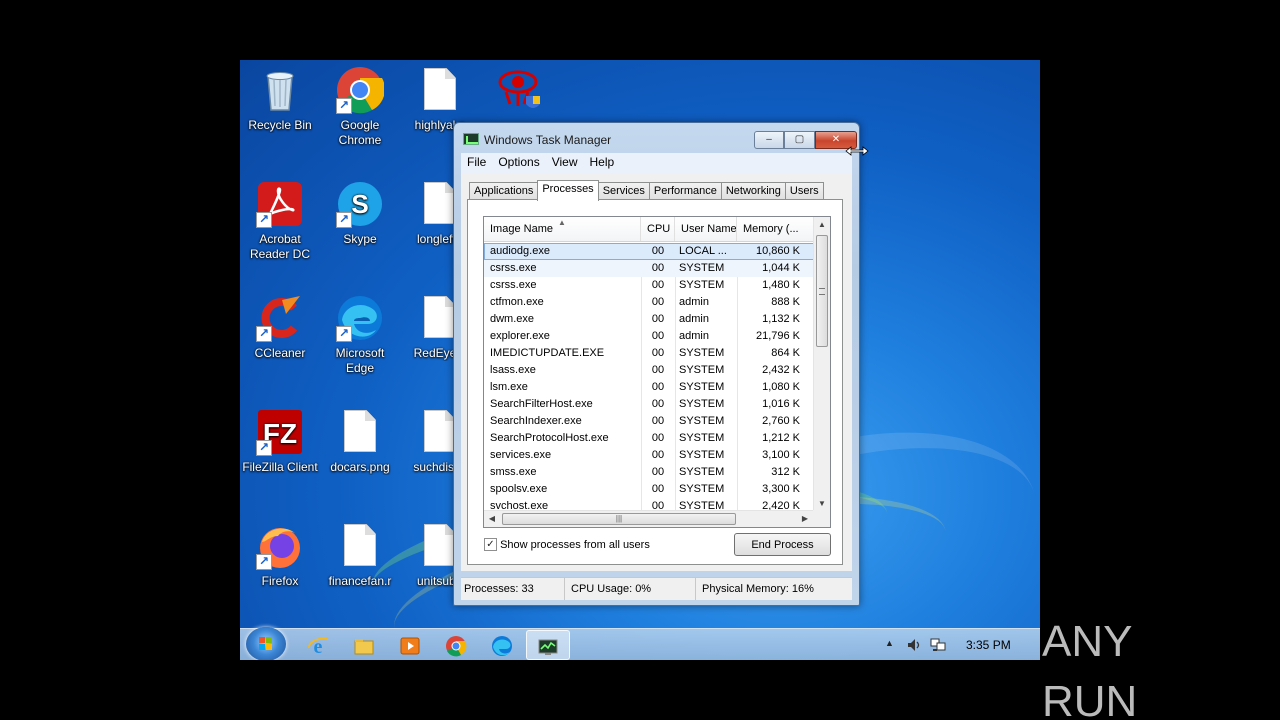 This screenshot has width=1280, height=720. What do you see at coordinates (360, 226) in the screenshot?
I see `desktop-icon-skype: S ↗ Skype` at bounding box center [360, 226].